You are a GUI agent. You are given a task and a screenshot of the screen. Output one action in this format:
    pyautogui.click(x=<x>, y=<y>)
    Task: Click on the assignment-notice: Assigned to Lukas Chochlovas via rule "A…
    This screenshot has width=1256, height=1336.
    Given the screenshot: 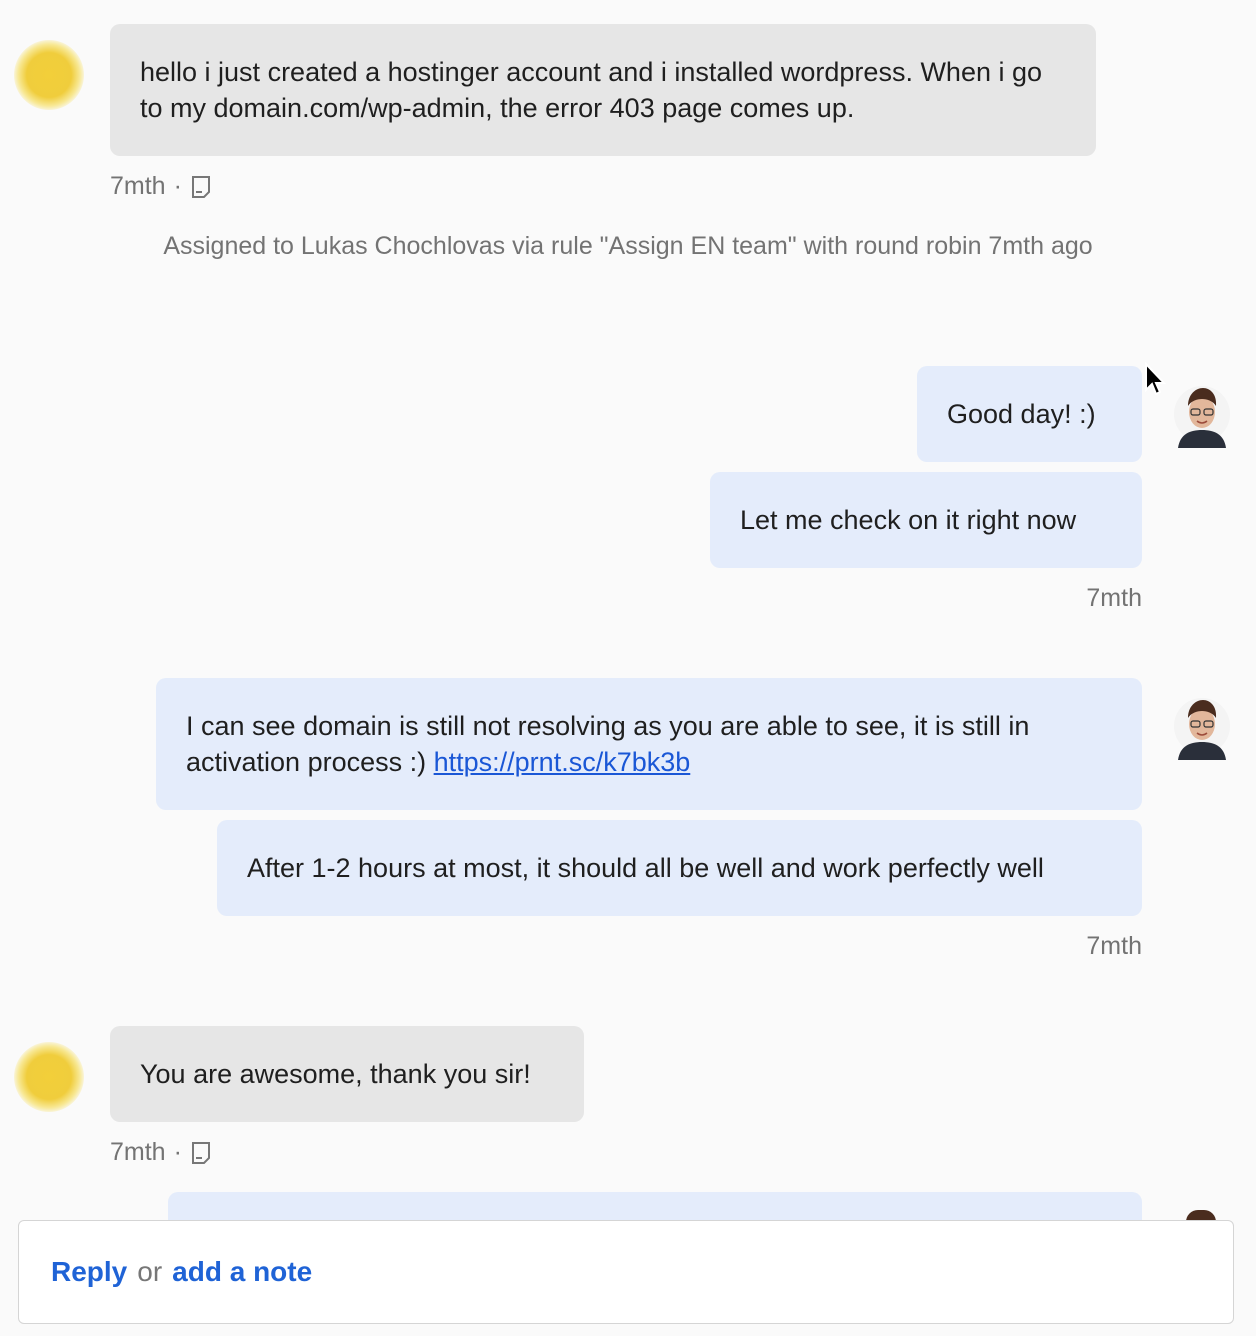 What is the action you would take?
    pyautogui.click(x=628, y=246)
    